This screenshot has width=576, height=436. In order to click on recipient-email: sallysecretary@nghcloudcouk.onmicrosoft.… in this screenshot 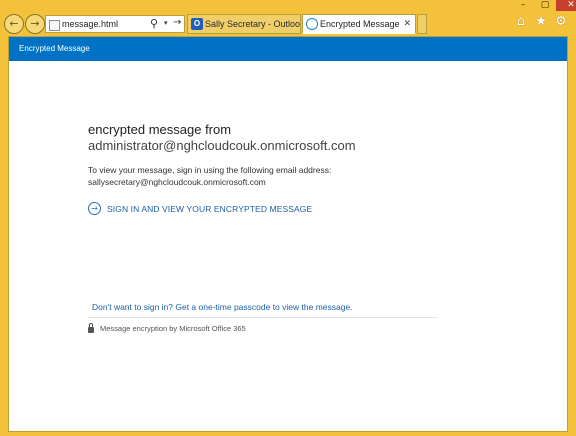, I will do `click(177, 182)`.